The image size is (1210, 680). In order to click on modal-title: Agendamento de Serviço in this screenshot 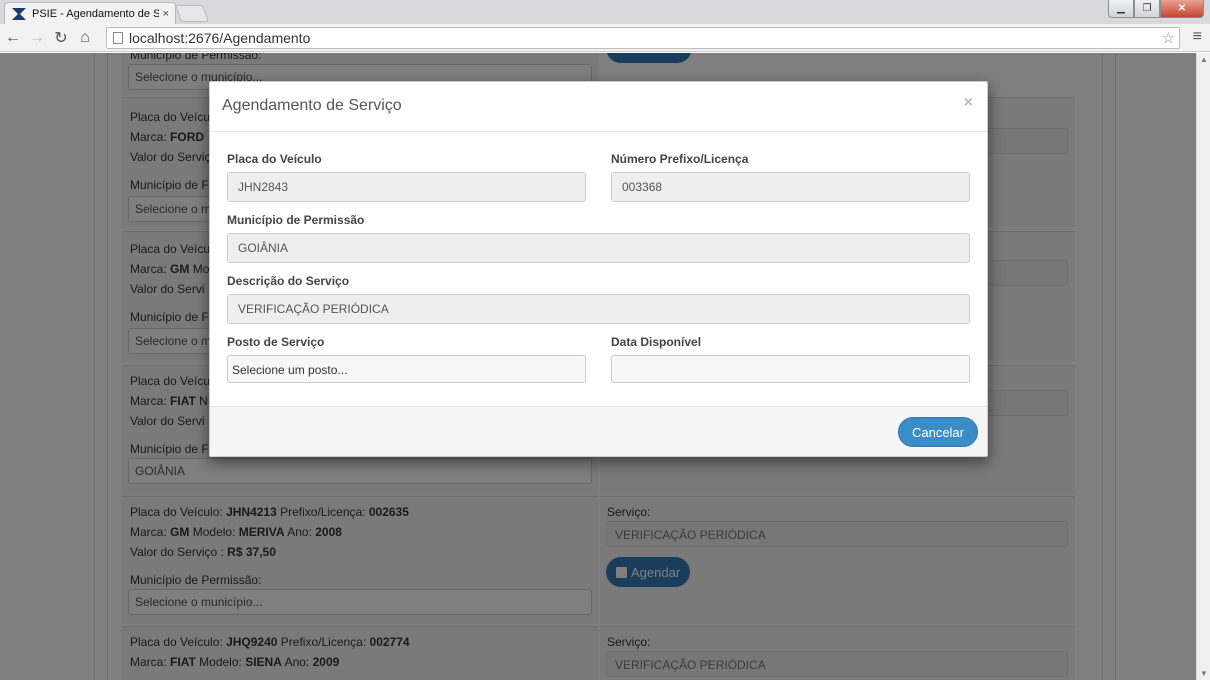, I will do `click(312, 105)`.